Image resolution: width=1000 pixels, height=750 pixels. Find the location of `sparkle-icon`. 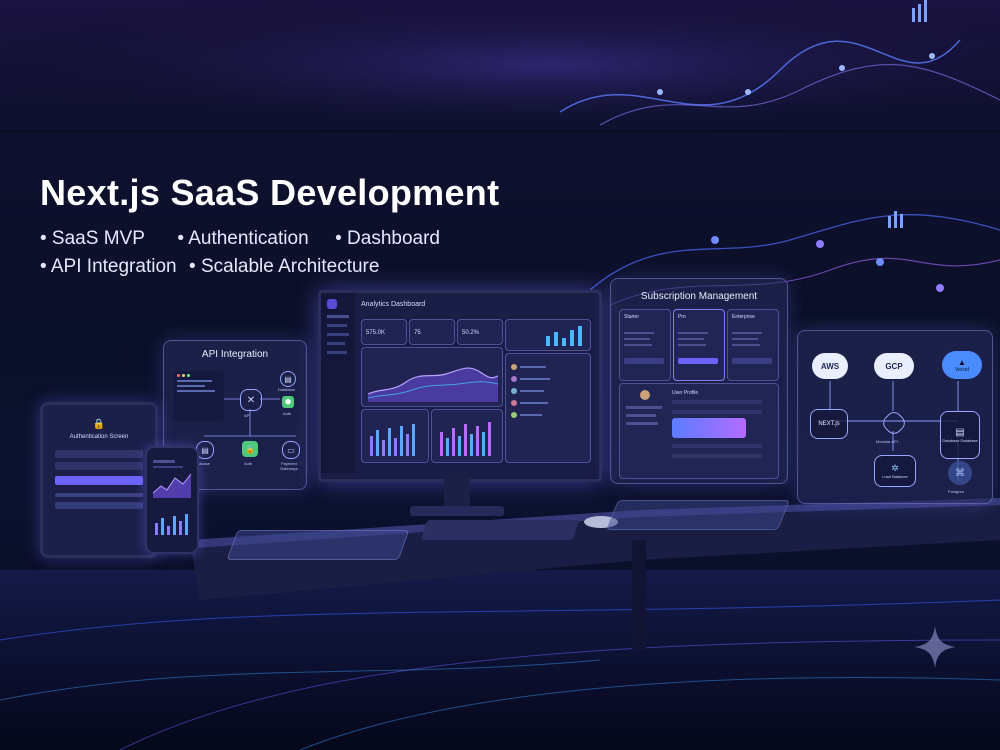

sparkle-icon is located at coordinates (935, 647).